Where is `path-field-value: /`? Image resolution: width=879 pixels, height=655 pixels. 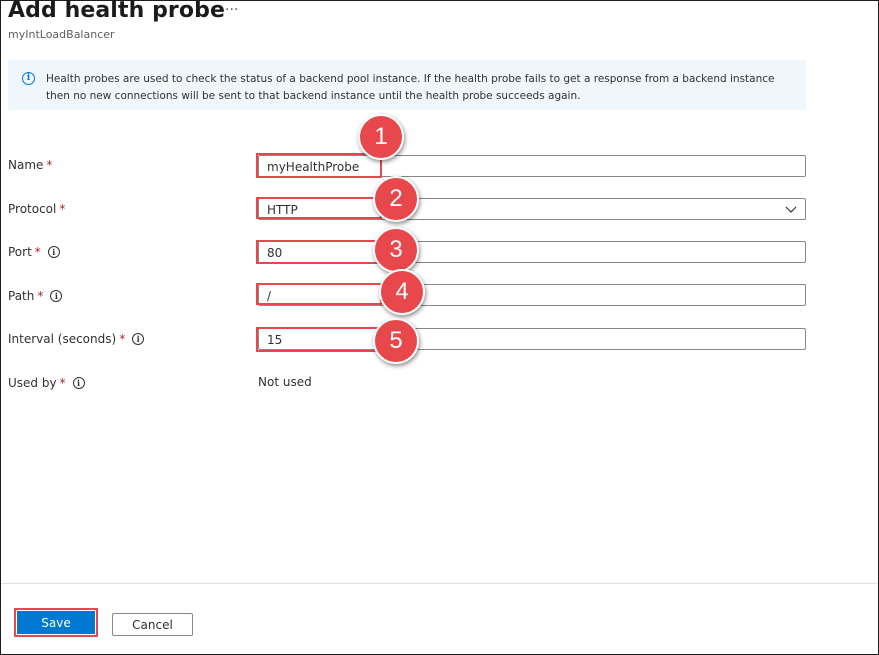 path-field-value: / is located at coordinates (269, 296).